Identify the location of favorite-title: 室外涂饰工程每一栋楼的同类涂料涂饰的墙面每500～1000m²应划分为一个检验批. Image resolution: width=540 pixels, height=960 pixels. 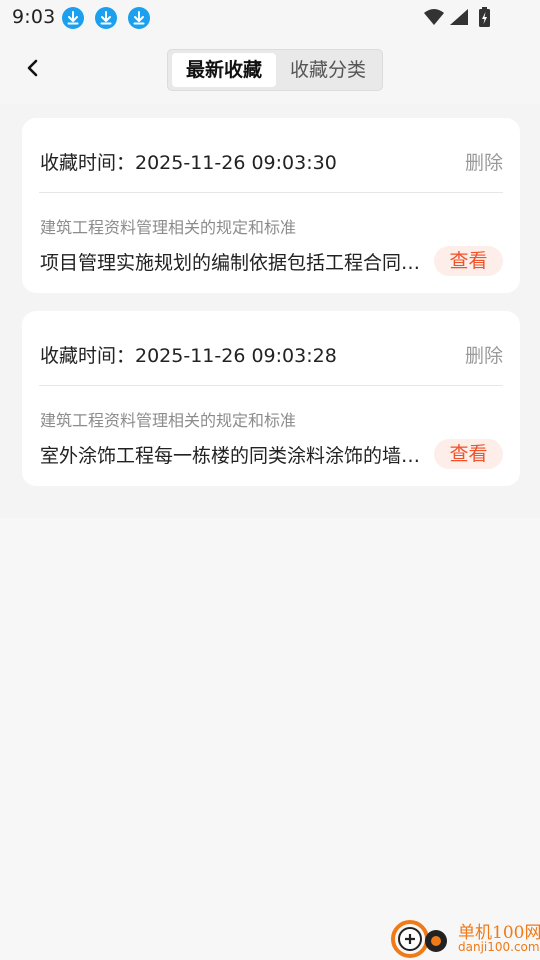
(232, 454).